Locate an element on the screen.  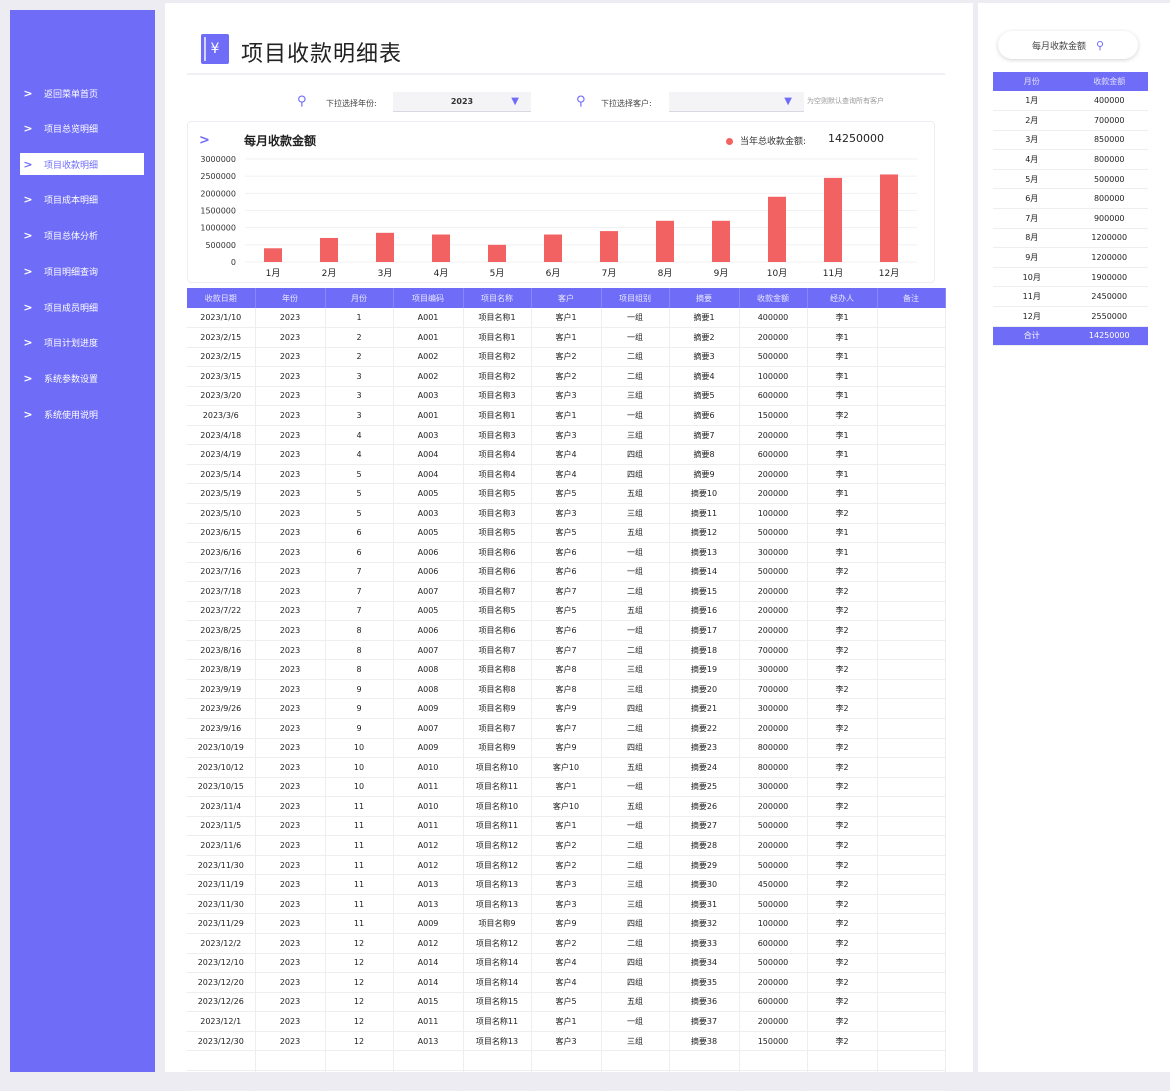
sidebar-item-members: > 项目成员明细 is located at coordinates (82, 307).